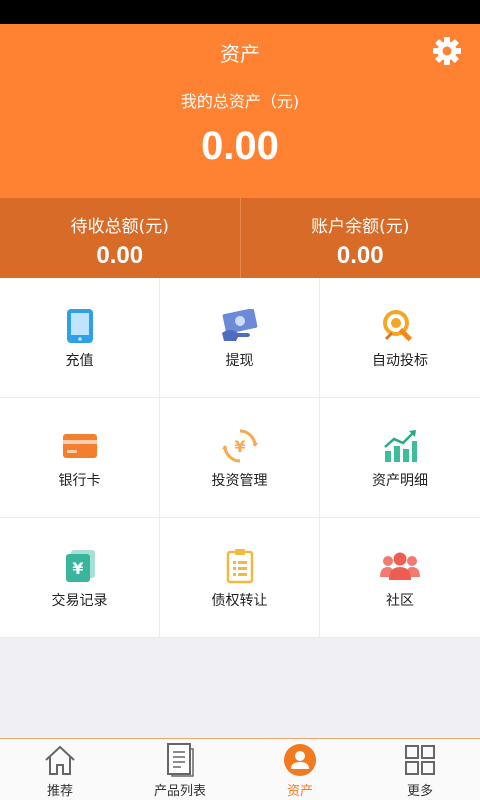 The image size is (480, 800). Describe the element at coordinates (400, 361) in the screenshot. I see `auto-bid-label: 自动投标` at that location.